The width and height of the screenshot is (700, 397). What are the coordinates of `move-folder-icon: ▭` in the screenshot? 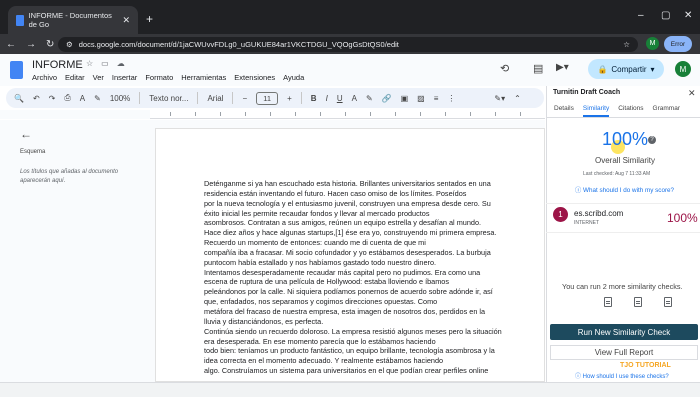 It's located at (105, 63).